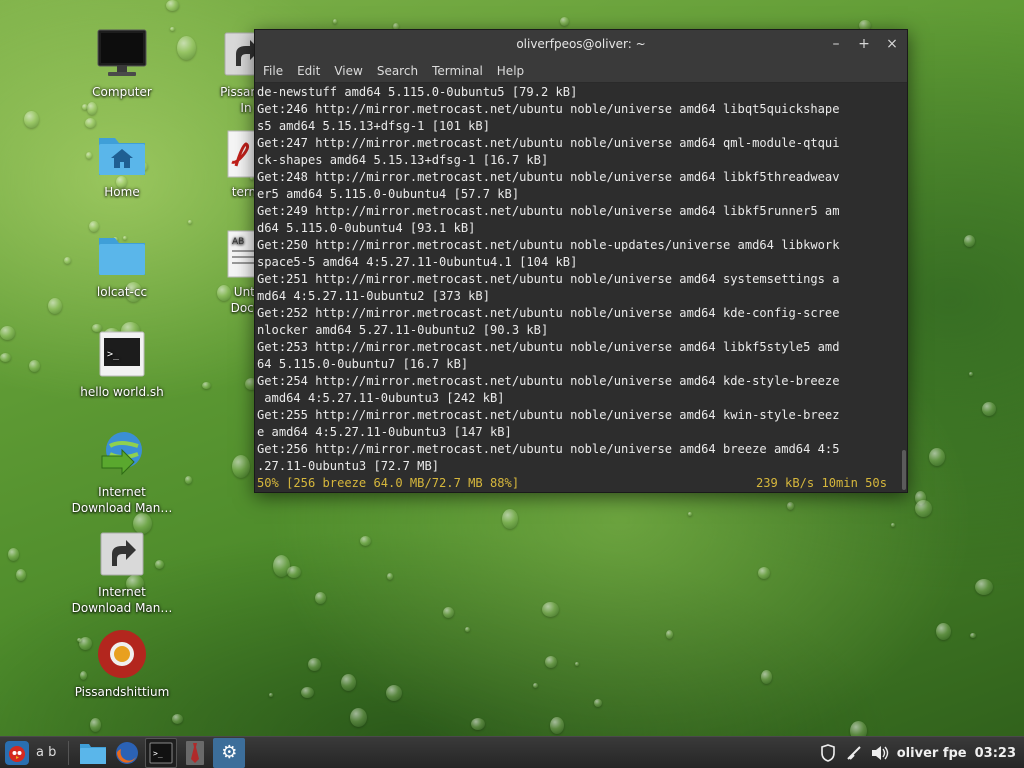 Image resolution: width=1024 pixels, height=768 pixels. Describe the element at coordinates (93, 753) in the screenshot. I see `taskbar-file-manager` at that location.